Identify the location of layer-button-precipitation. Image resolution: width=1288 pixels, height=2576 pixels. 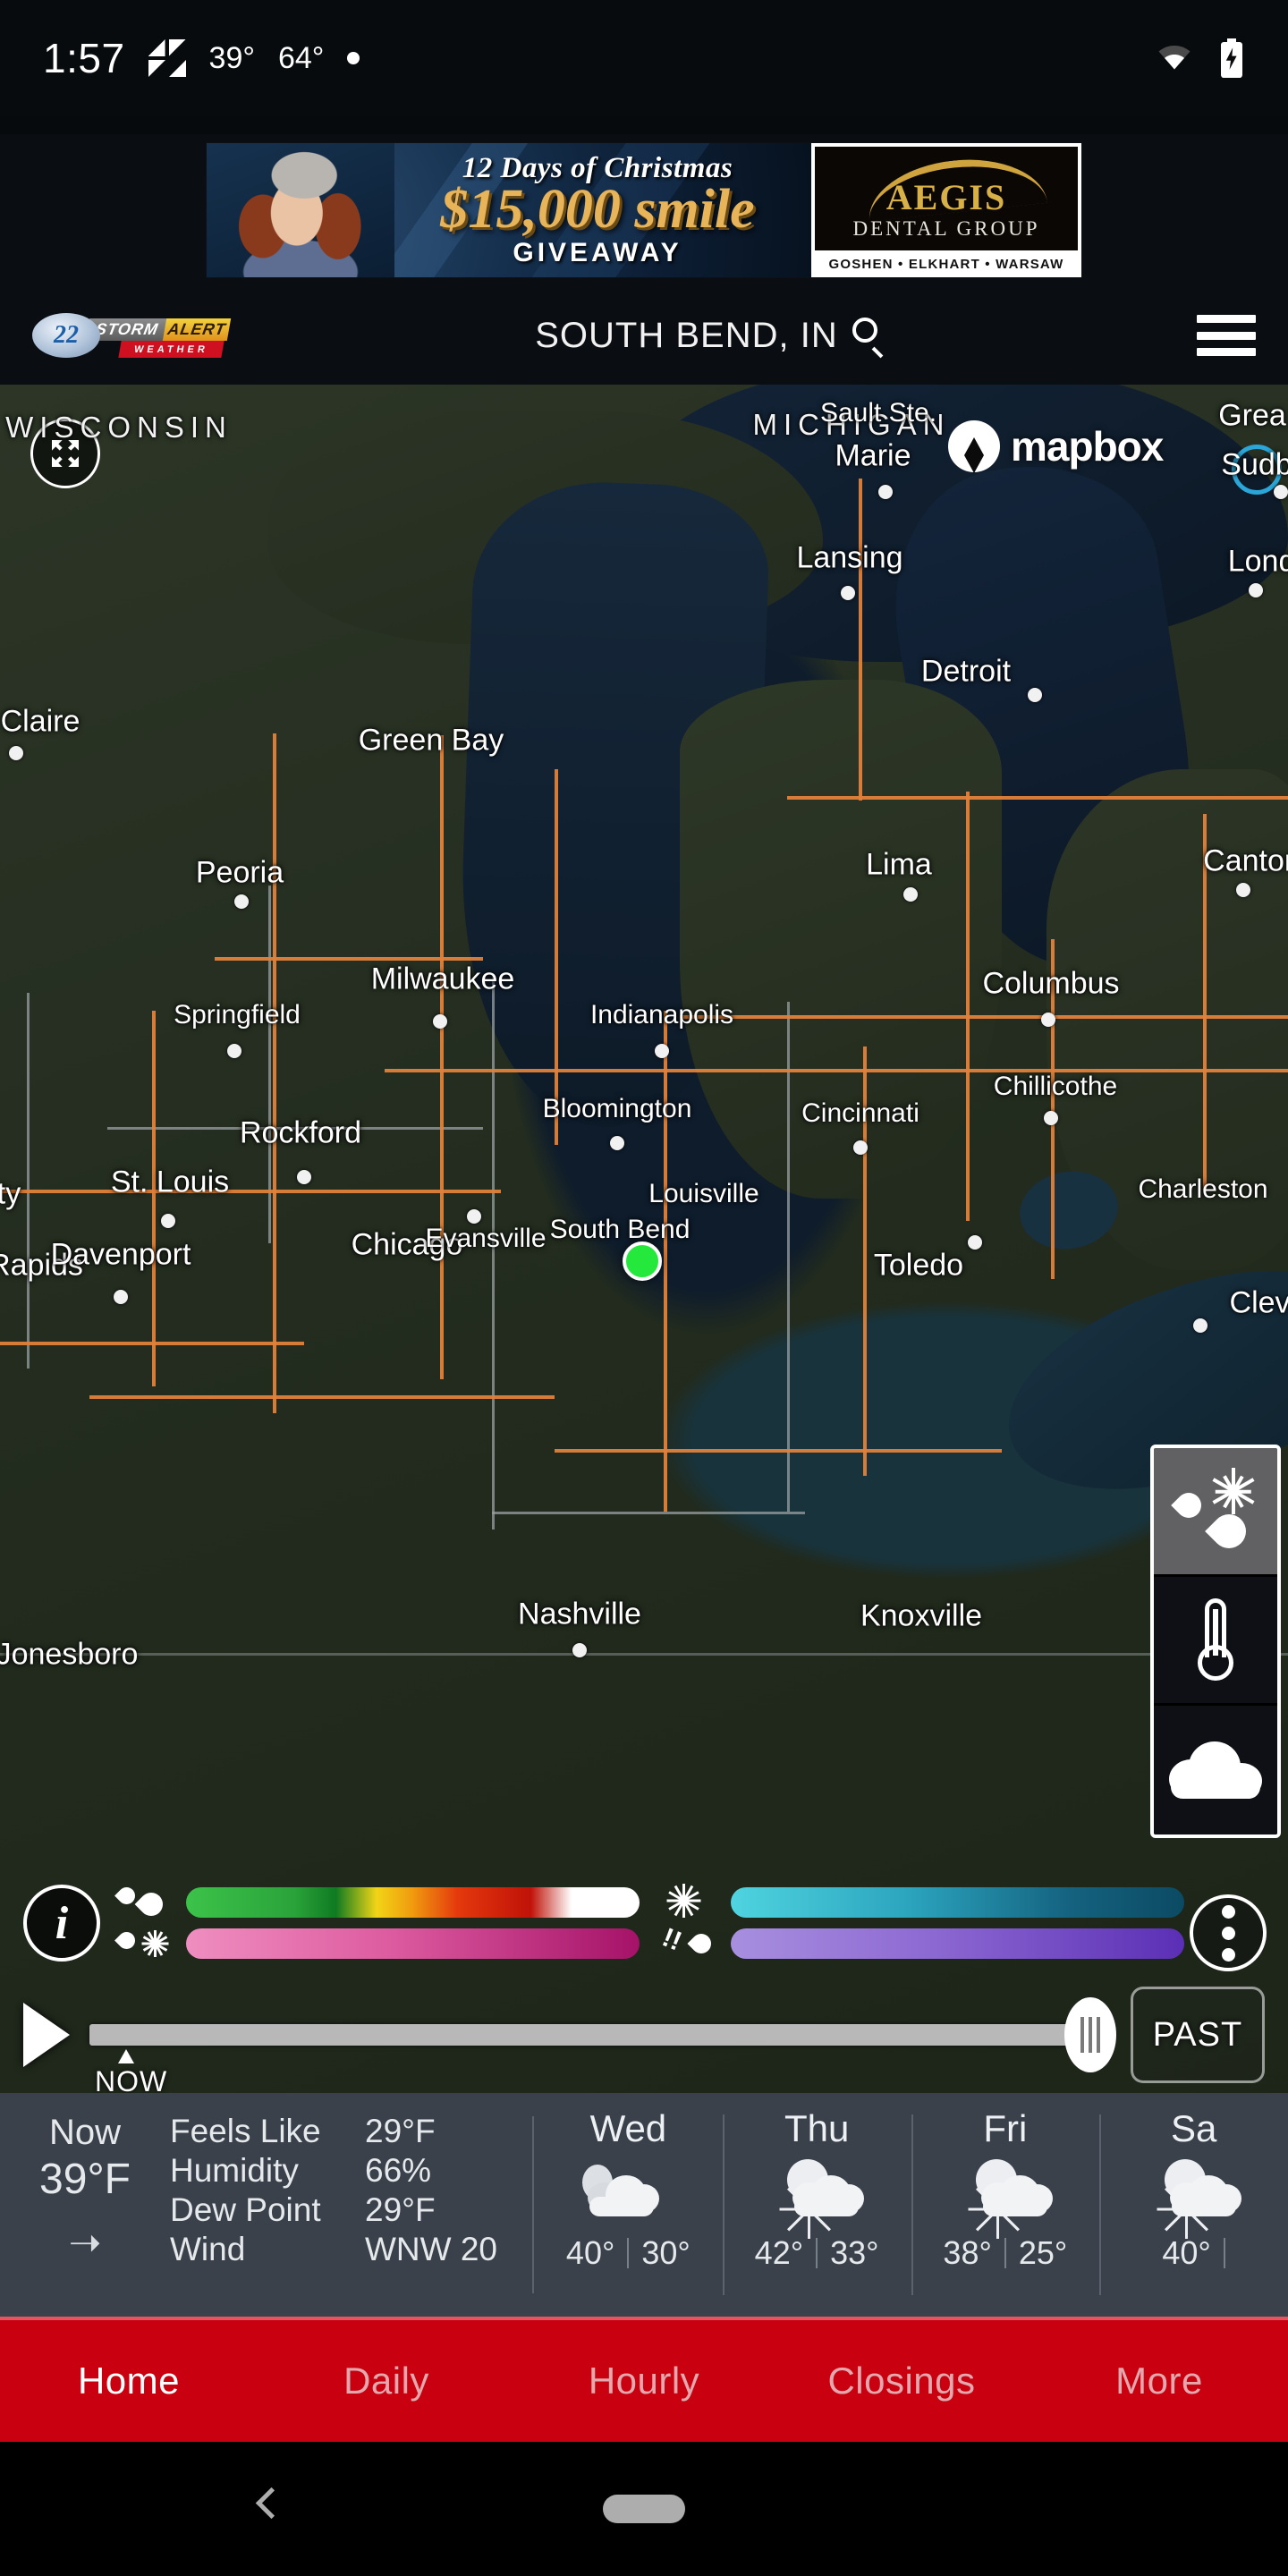
(1215, 1512).